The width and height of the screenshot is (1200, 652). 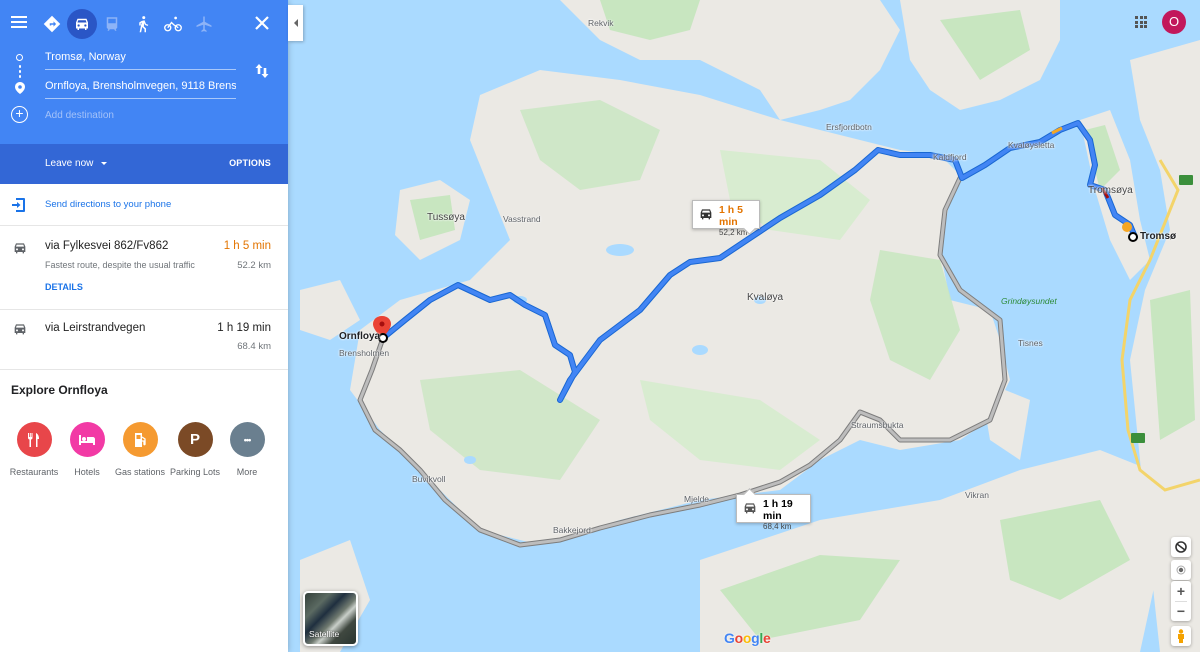 What do you see at coordinates (601, 23) in the screenshot?
I see `map-label-rekvik: Rekvik` at bounding box center [601, 23].